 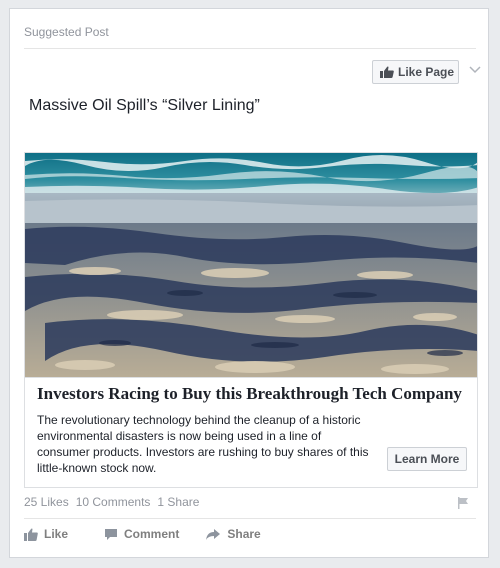 I want to click on engagement-stats: 25 Likes 10 Comments 1 Share, so click(x=111, y=502).